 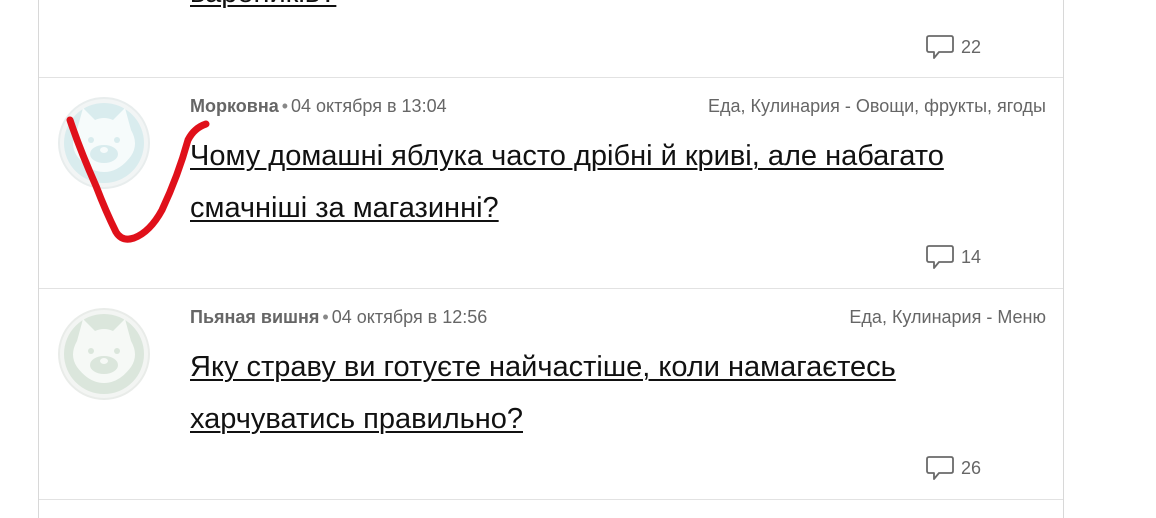 I want to click on category-link: Еда, Кулинария - Овощи, фрукты, ягоды, so click(x=877, y=106).